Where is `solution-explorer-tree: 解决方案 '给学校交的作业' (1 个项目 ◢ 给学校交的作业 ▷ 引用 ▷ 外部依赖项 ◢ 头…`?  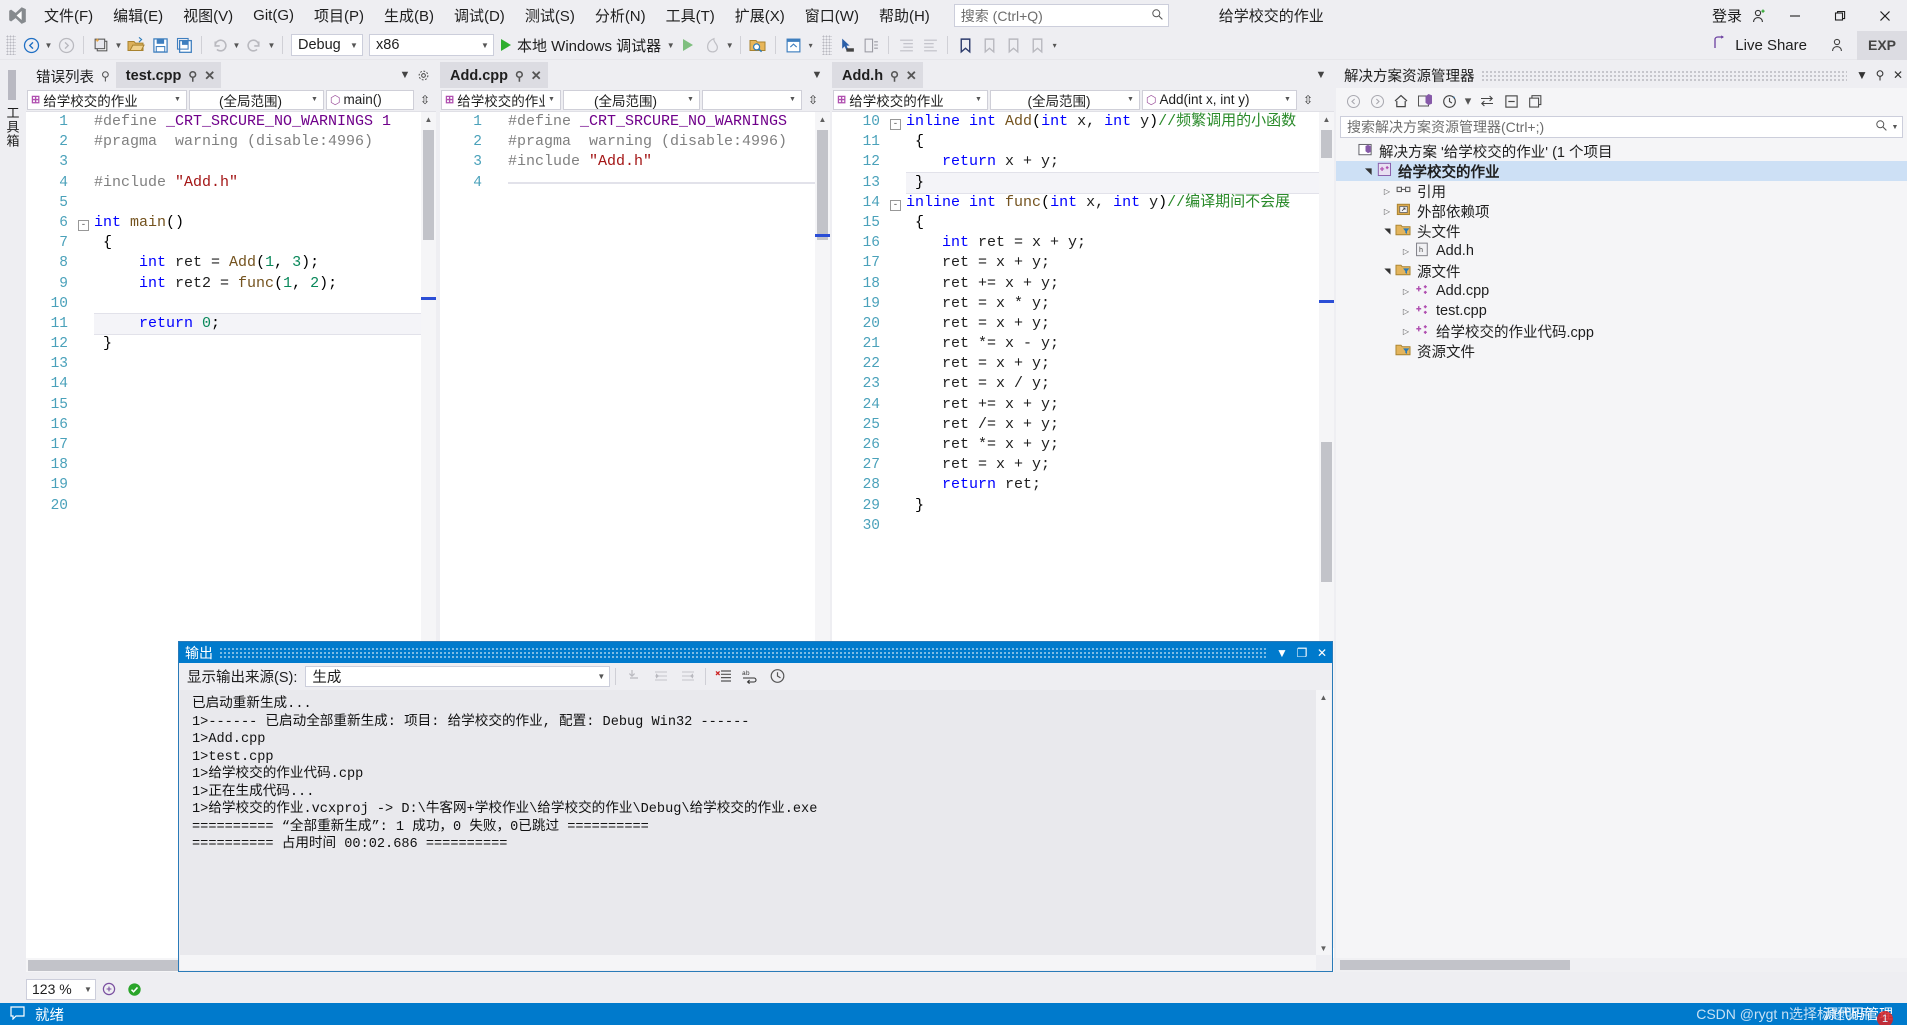
solution-explorer-tree: 解决方案 '给学校交的作业' (1 个项目 ◢ 给学校交的作业 ▷ 引用 ▷ 外部依赖项 ◢ 头… is located at coordinates (1621, 251).